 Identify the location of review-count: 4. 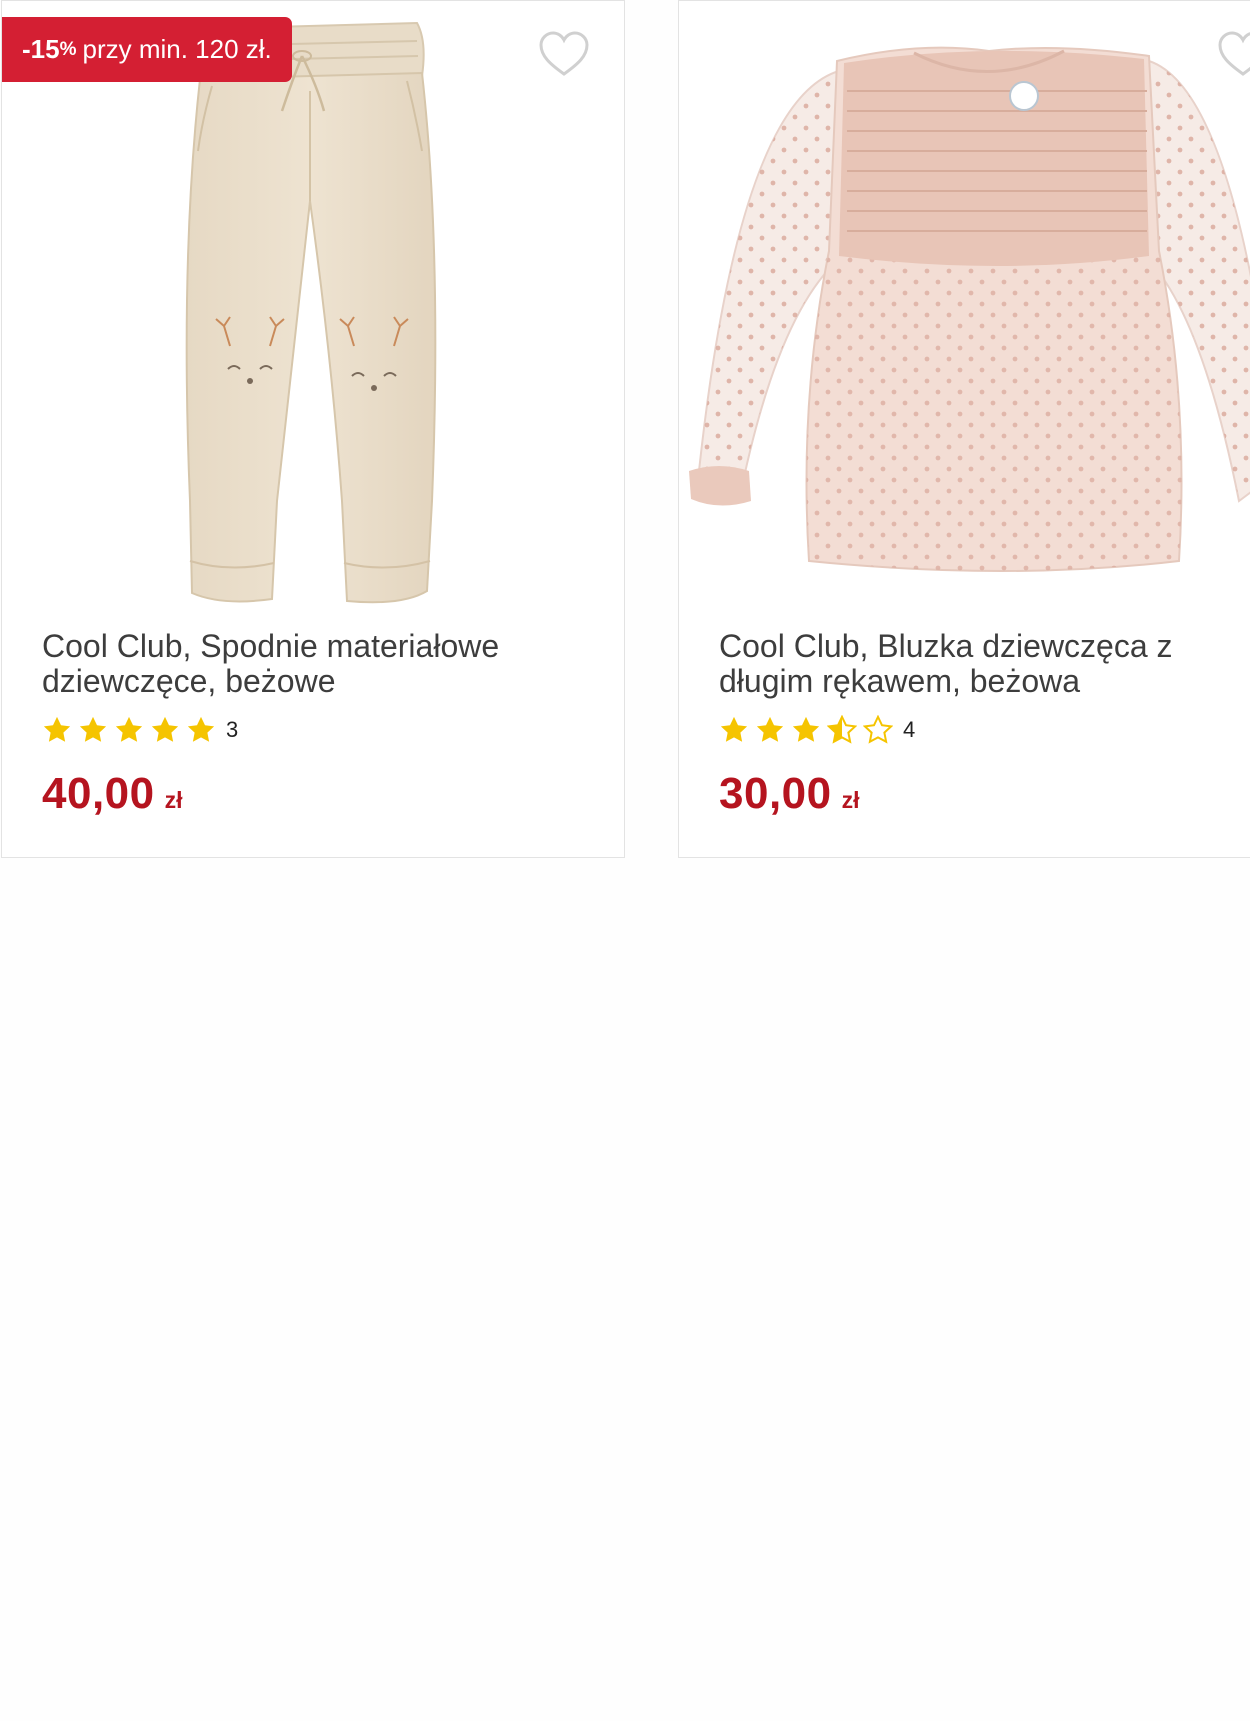
(909, 729).